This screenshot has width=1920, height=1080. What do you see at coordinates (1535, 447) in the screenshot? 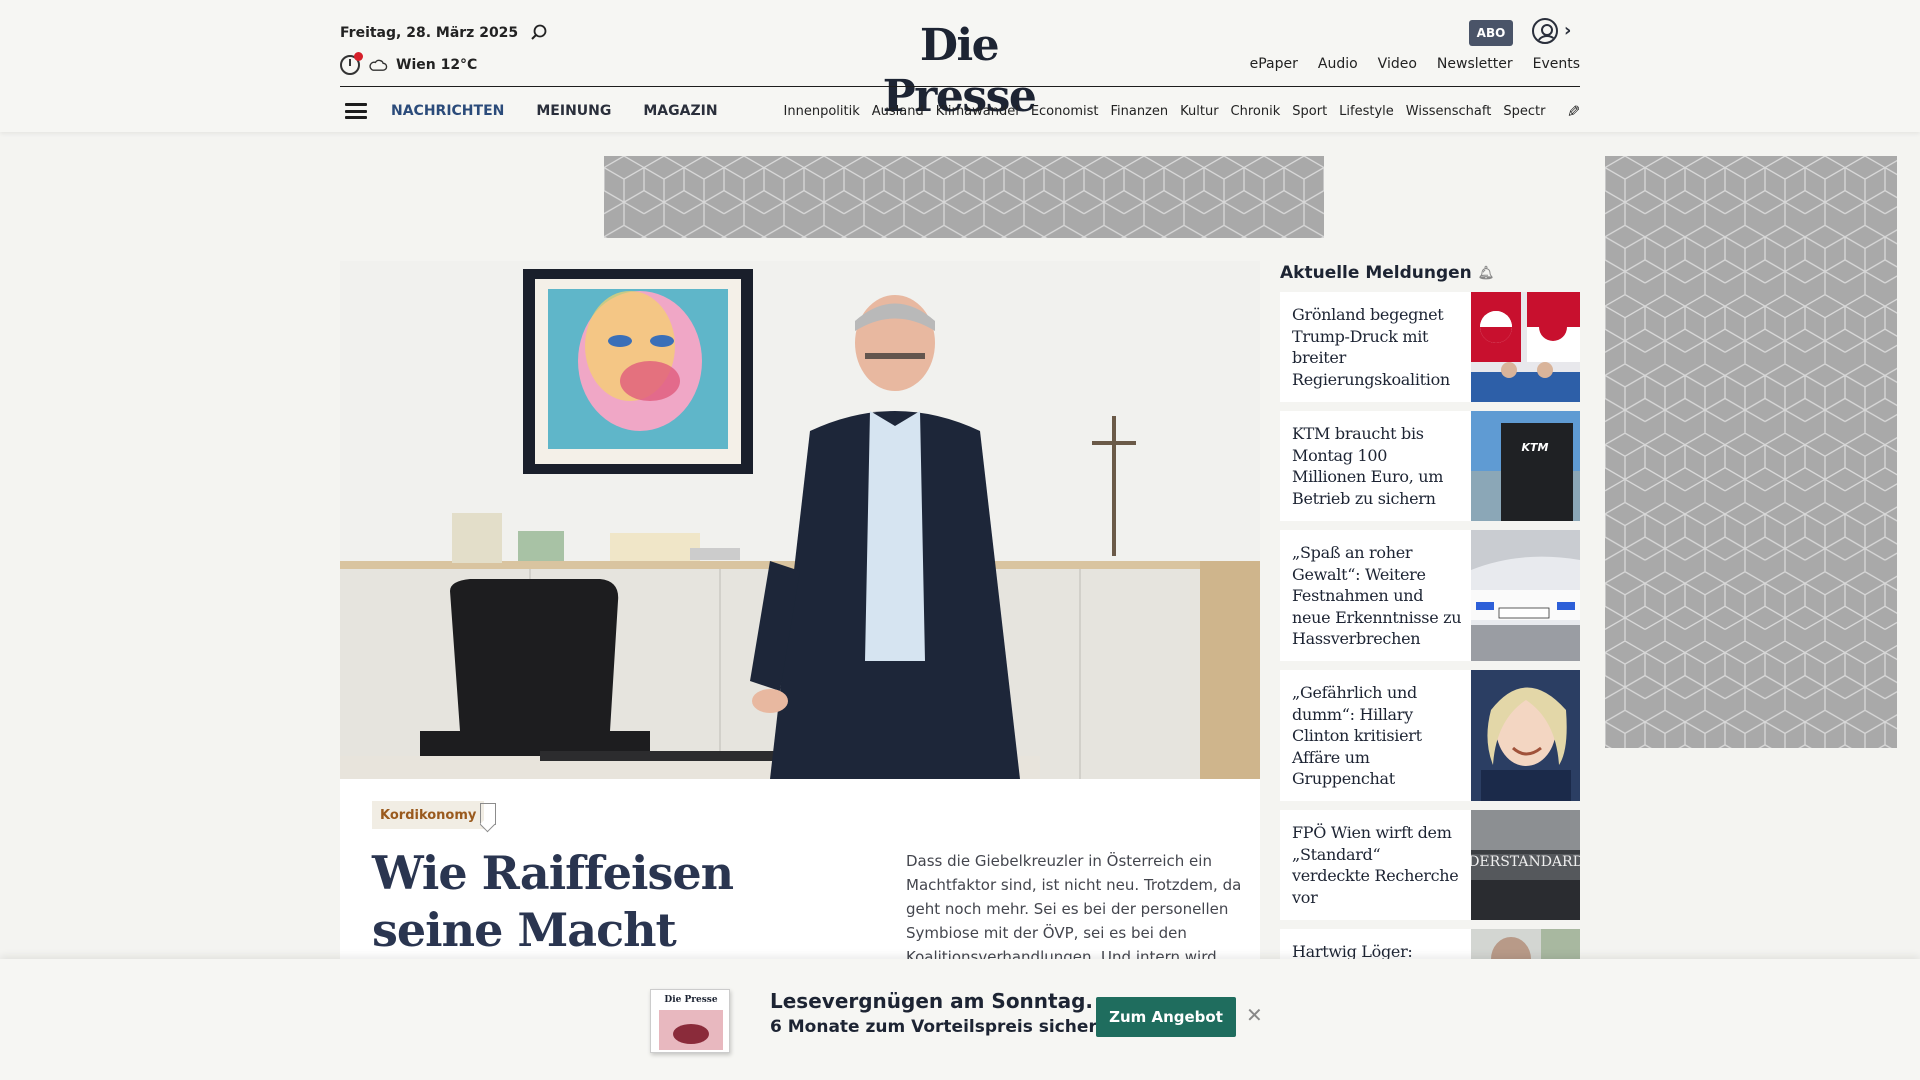
I see `ktm-thumb-label: KTM` at bounding box center [1535, 447].